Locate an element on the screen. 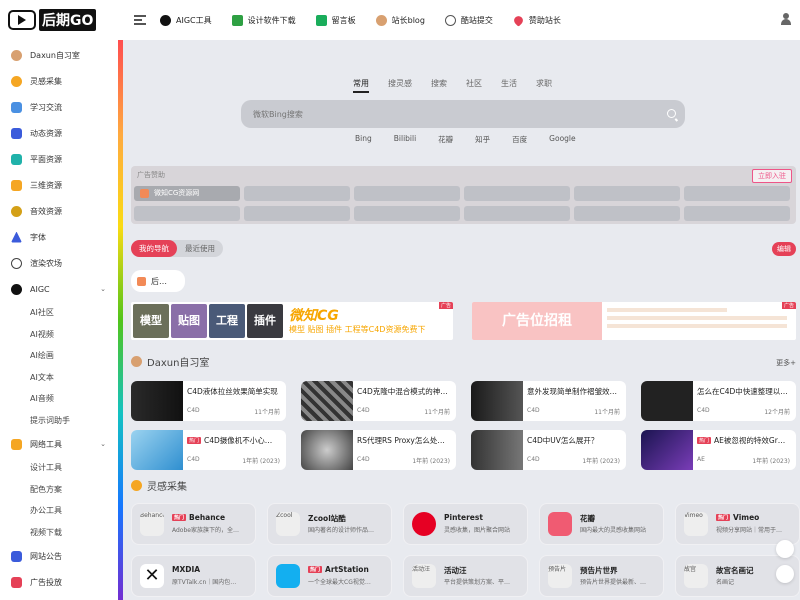 The image size is (800, 600). engine-google: Google is located at coordinates (562, 139).